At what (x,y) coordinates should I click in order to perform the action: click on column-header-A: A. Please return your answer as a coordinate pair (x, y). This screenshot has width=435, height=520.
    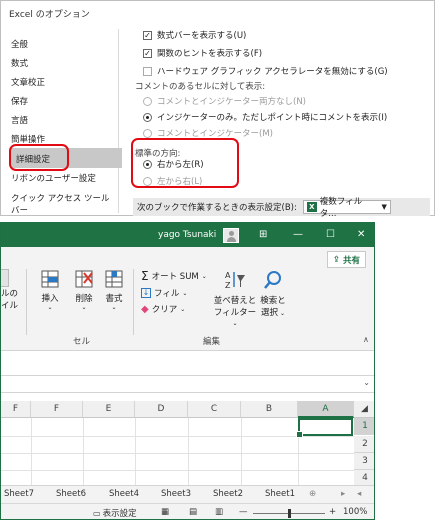
    Looking at the image, I should click on (326, 409).